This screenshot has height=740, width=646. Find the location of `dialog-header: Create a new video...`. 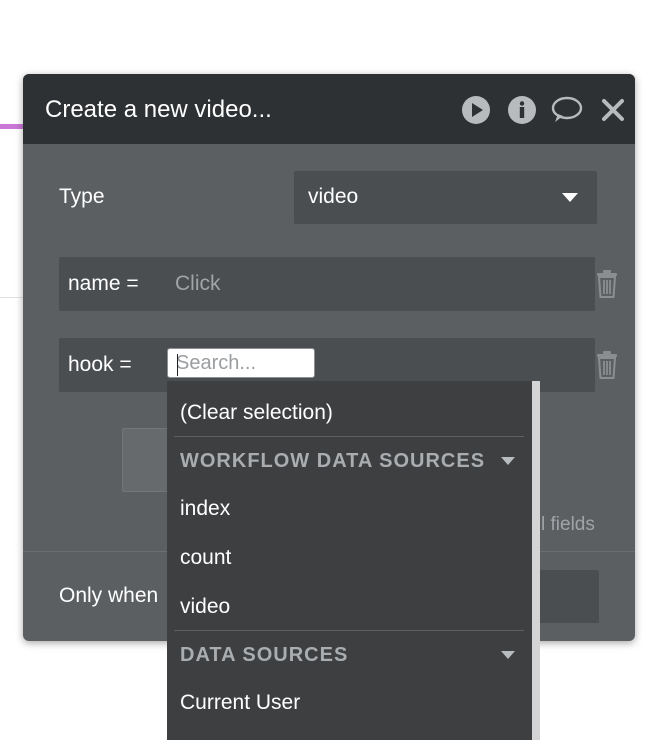

dialog-header: Create a new video... is located at coordinates (329, 109).